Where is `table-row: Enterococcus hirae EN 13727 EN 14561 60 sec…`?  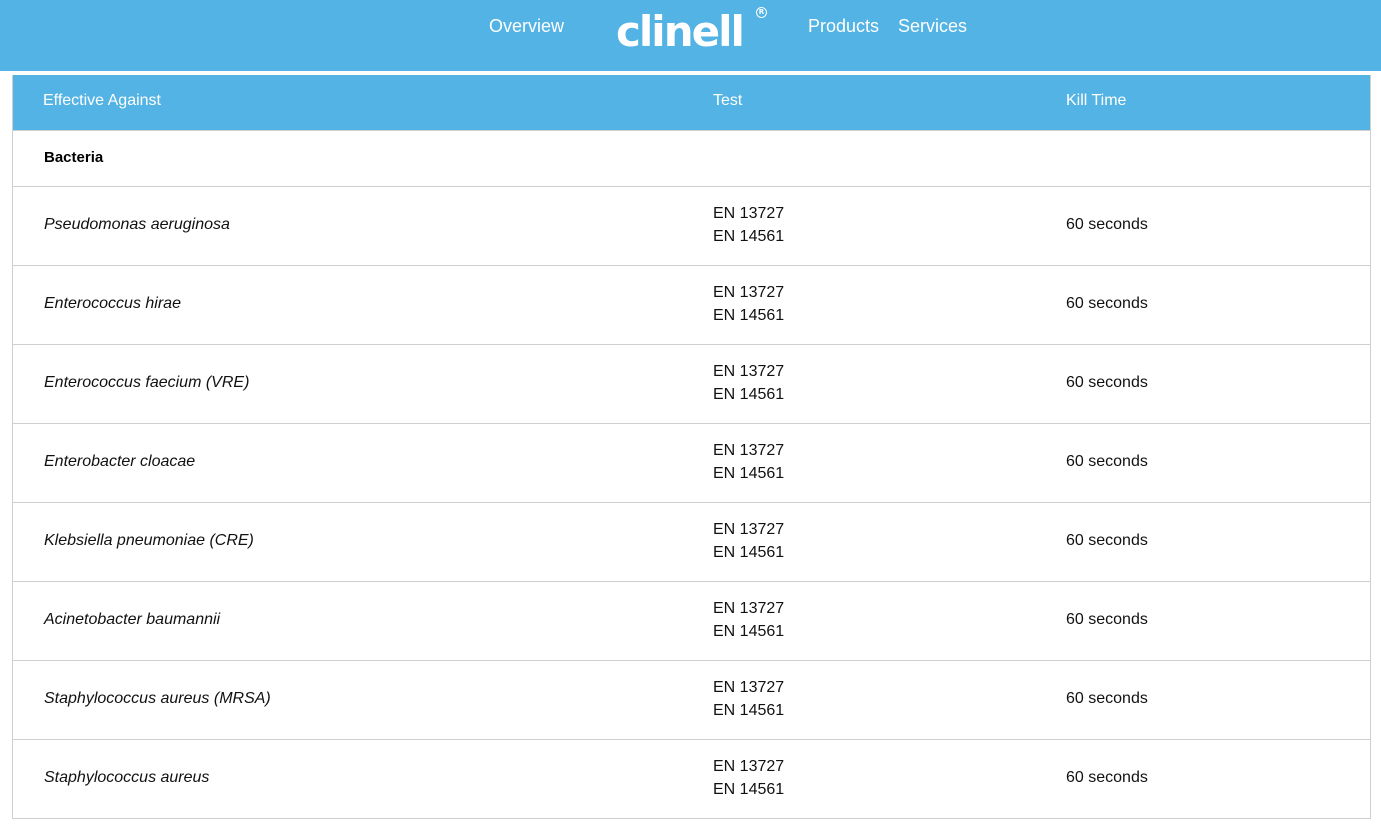 table-row: Enterococcus hirae EN 13727 EN 14561 60 sec… is located at coordinates (691, 305).